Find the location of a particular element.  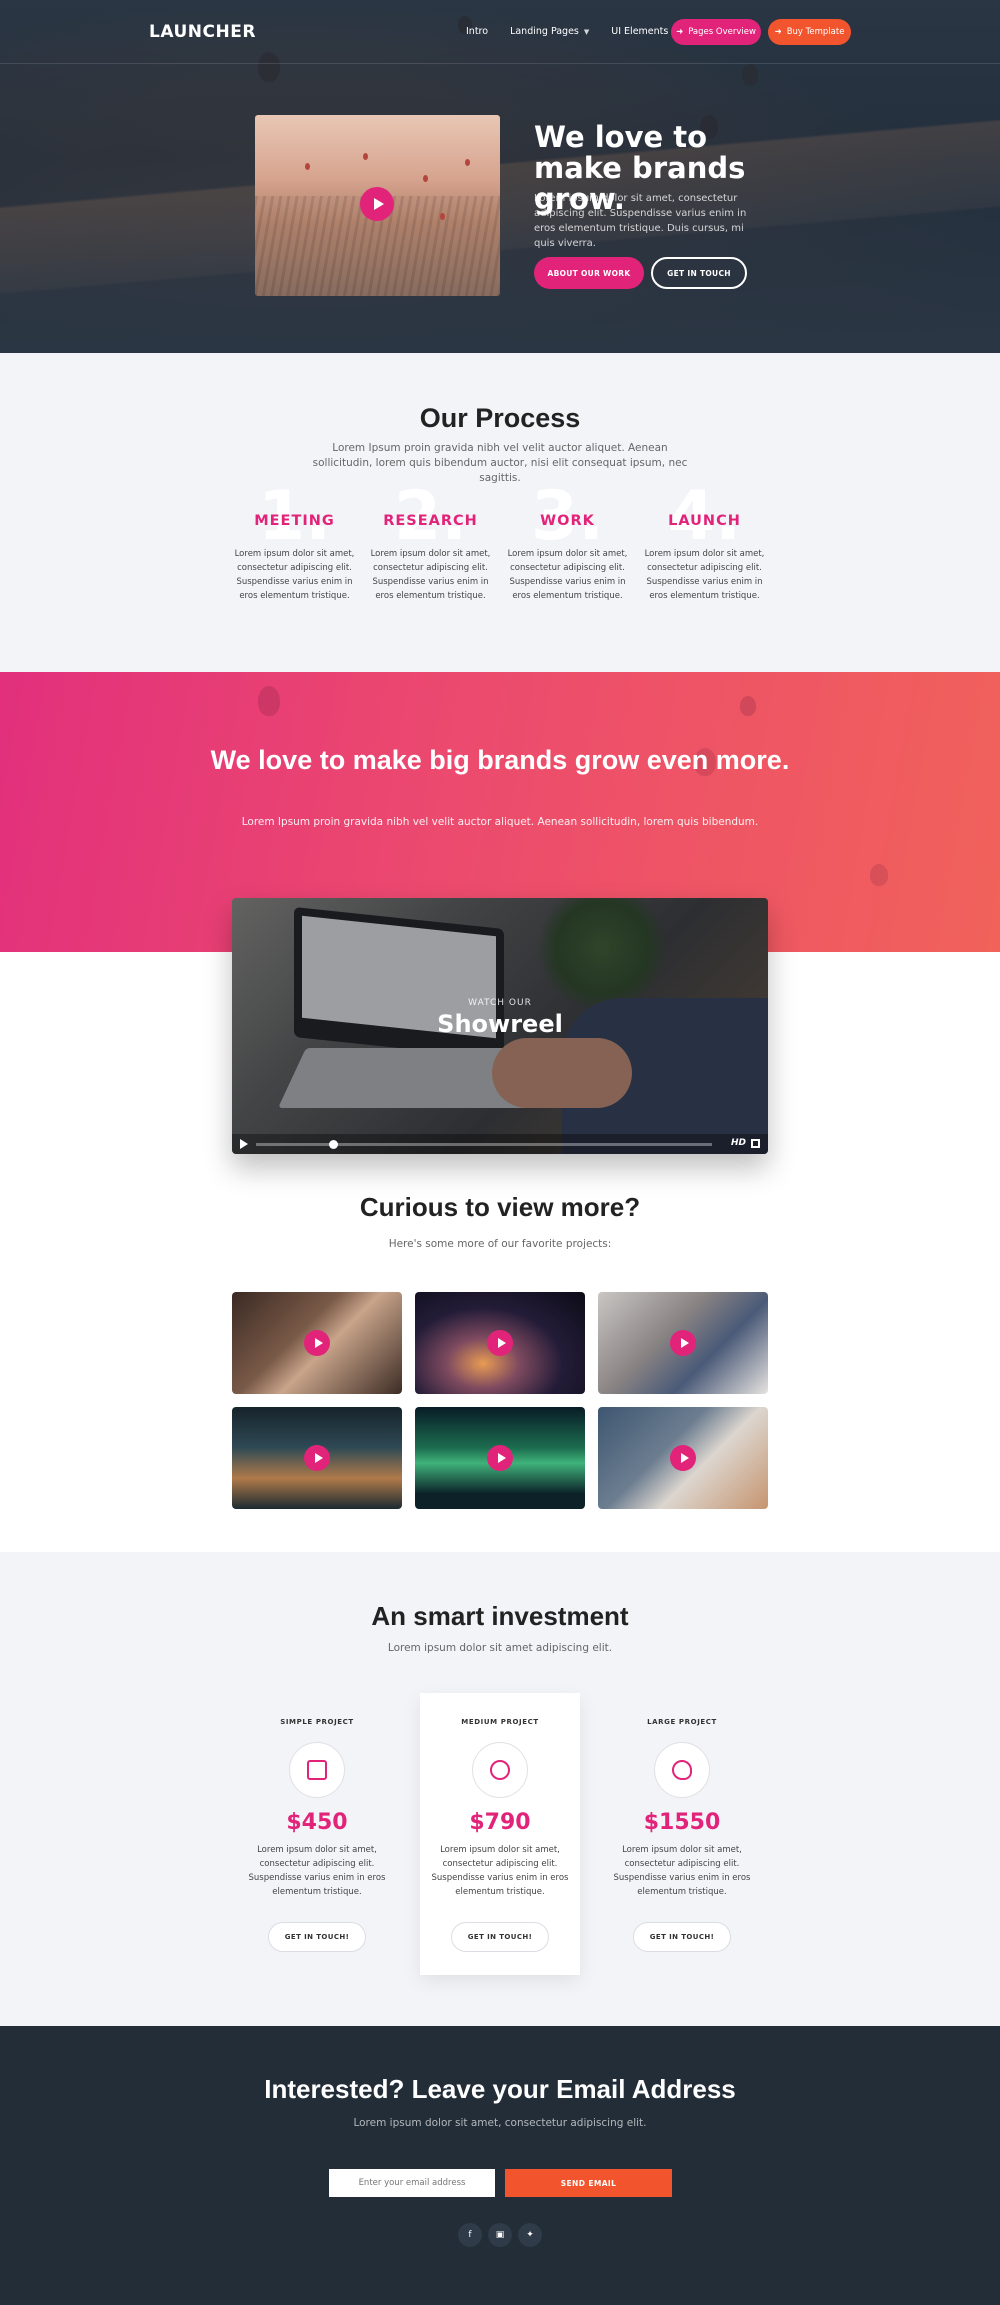

step-label: RESEARCH is located at coordinates (430, 521).